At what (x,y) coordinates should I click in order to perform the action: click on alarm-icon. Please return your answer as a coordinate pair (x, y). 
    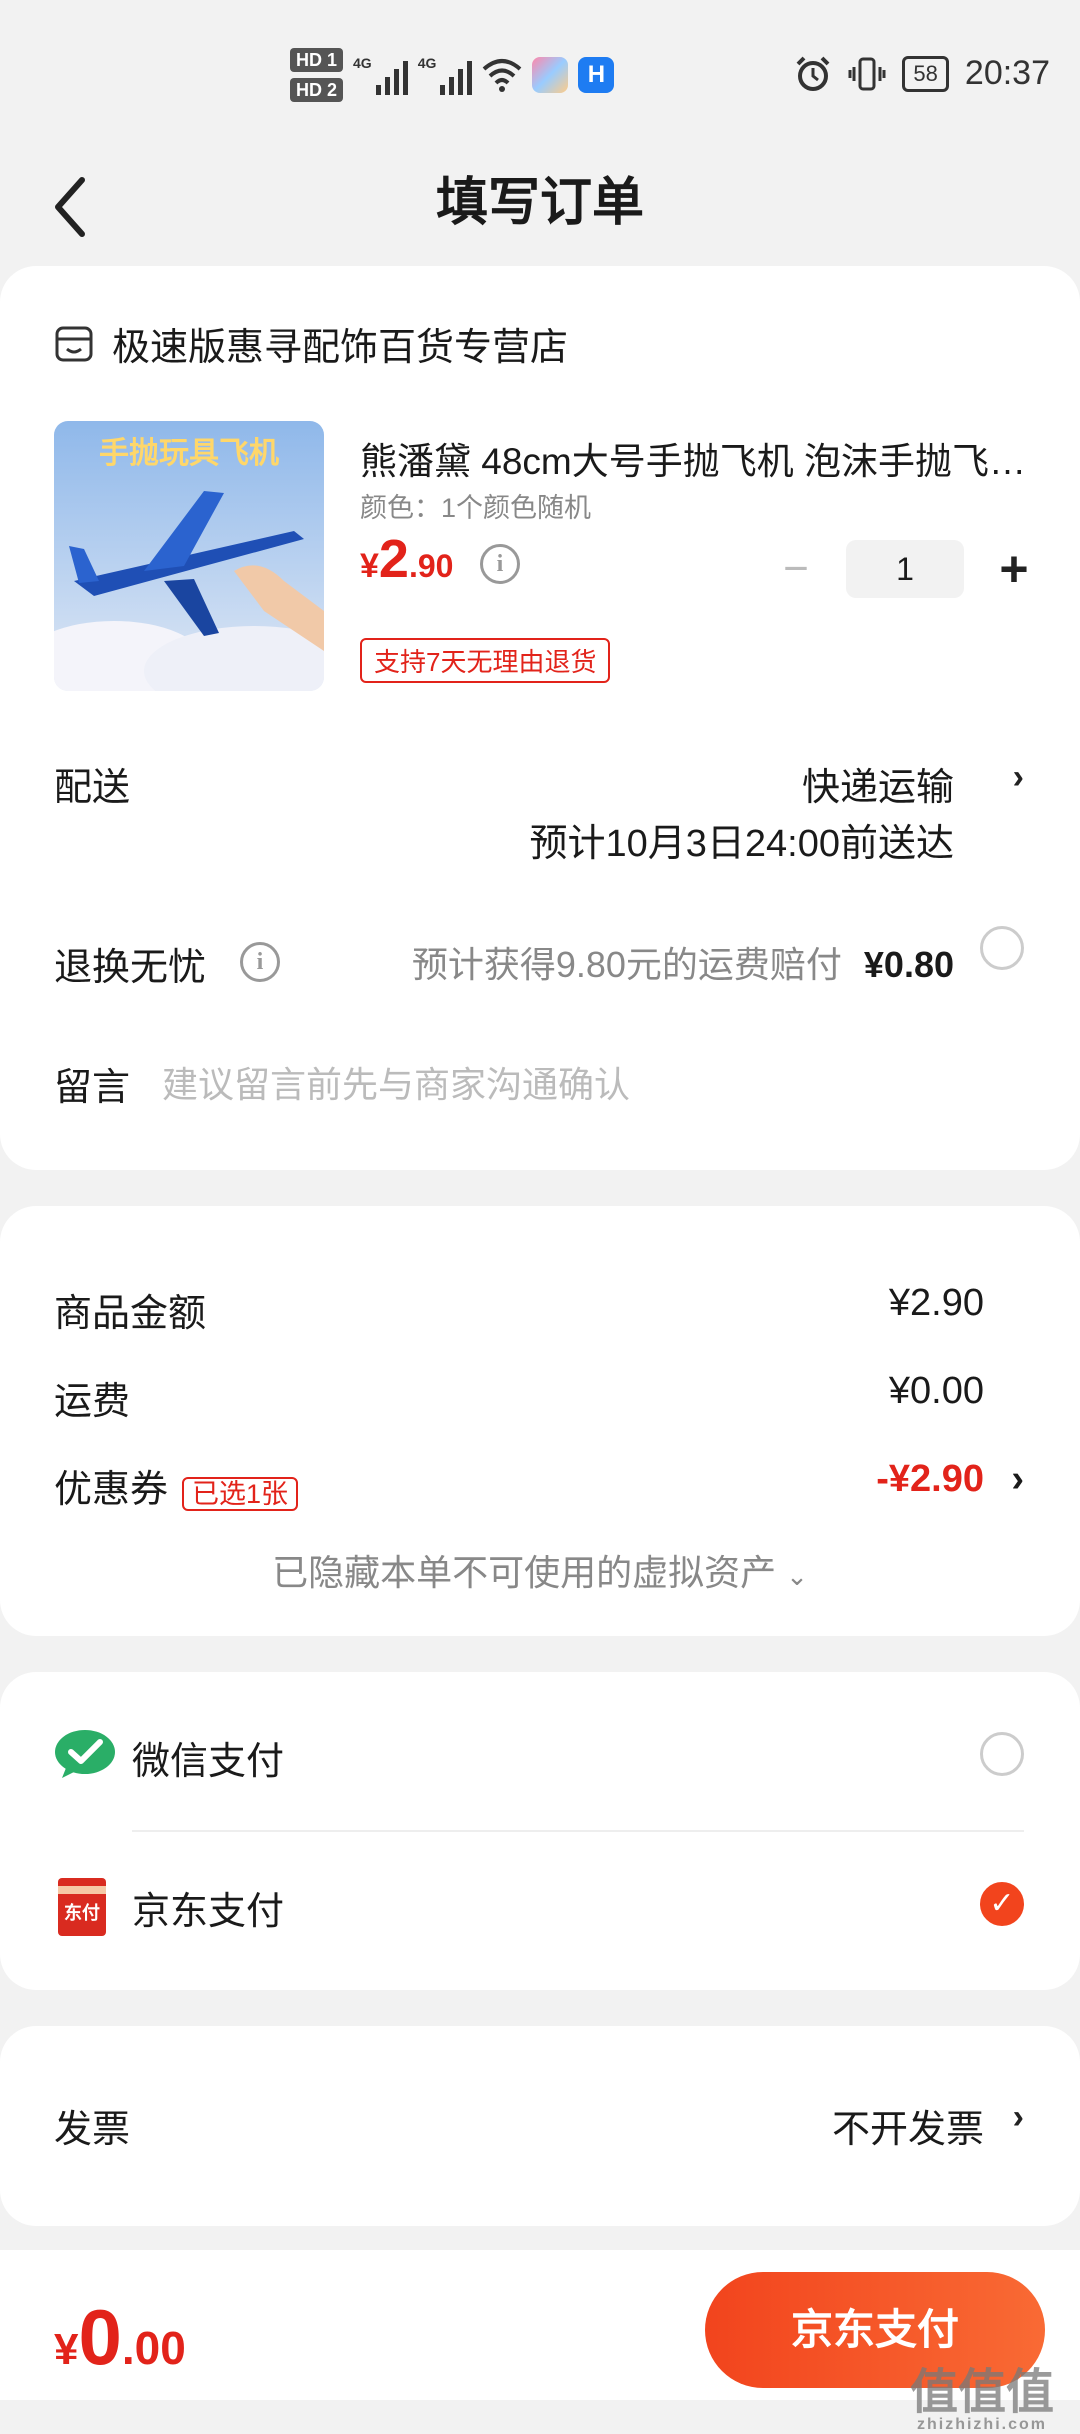
    Looking at the image, I should click on (813, 73).